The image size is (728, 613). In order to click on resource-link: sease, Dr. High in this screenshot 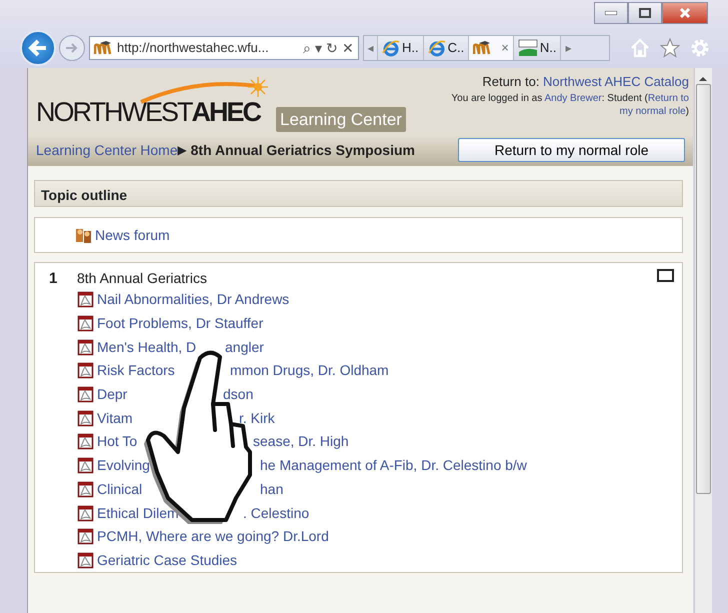, I will do `click(301, 441)`.